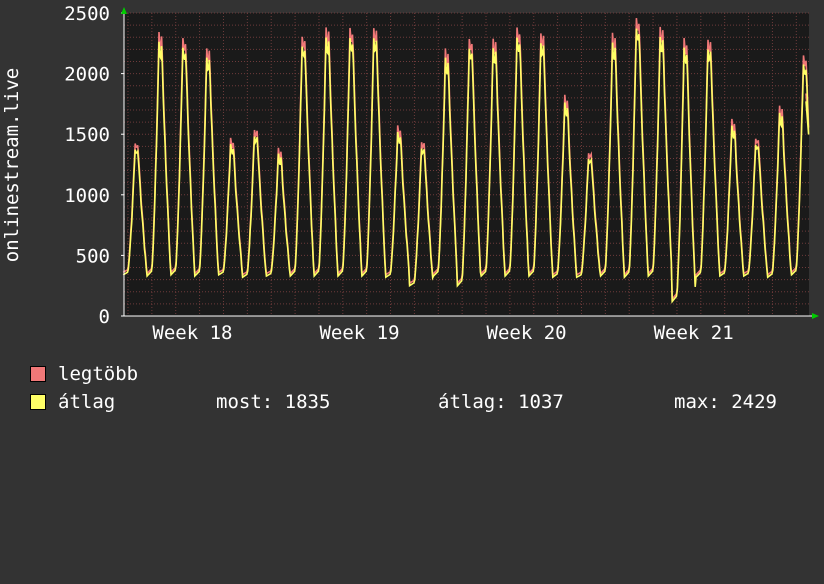 Image resolution: width=824 pixels, height=584 pixels. What do you see at coordinates (87, 402) in the screenshot?
I see `legend-label-avg: átlag` at bounding box center [87, 402].